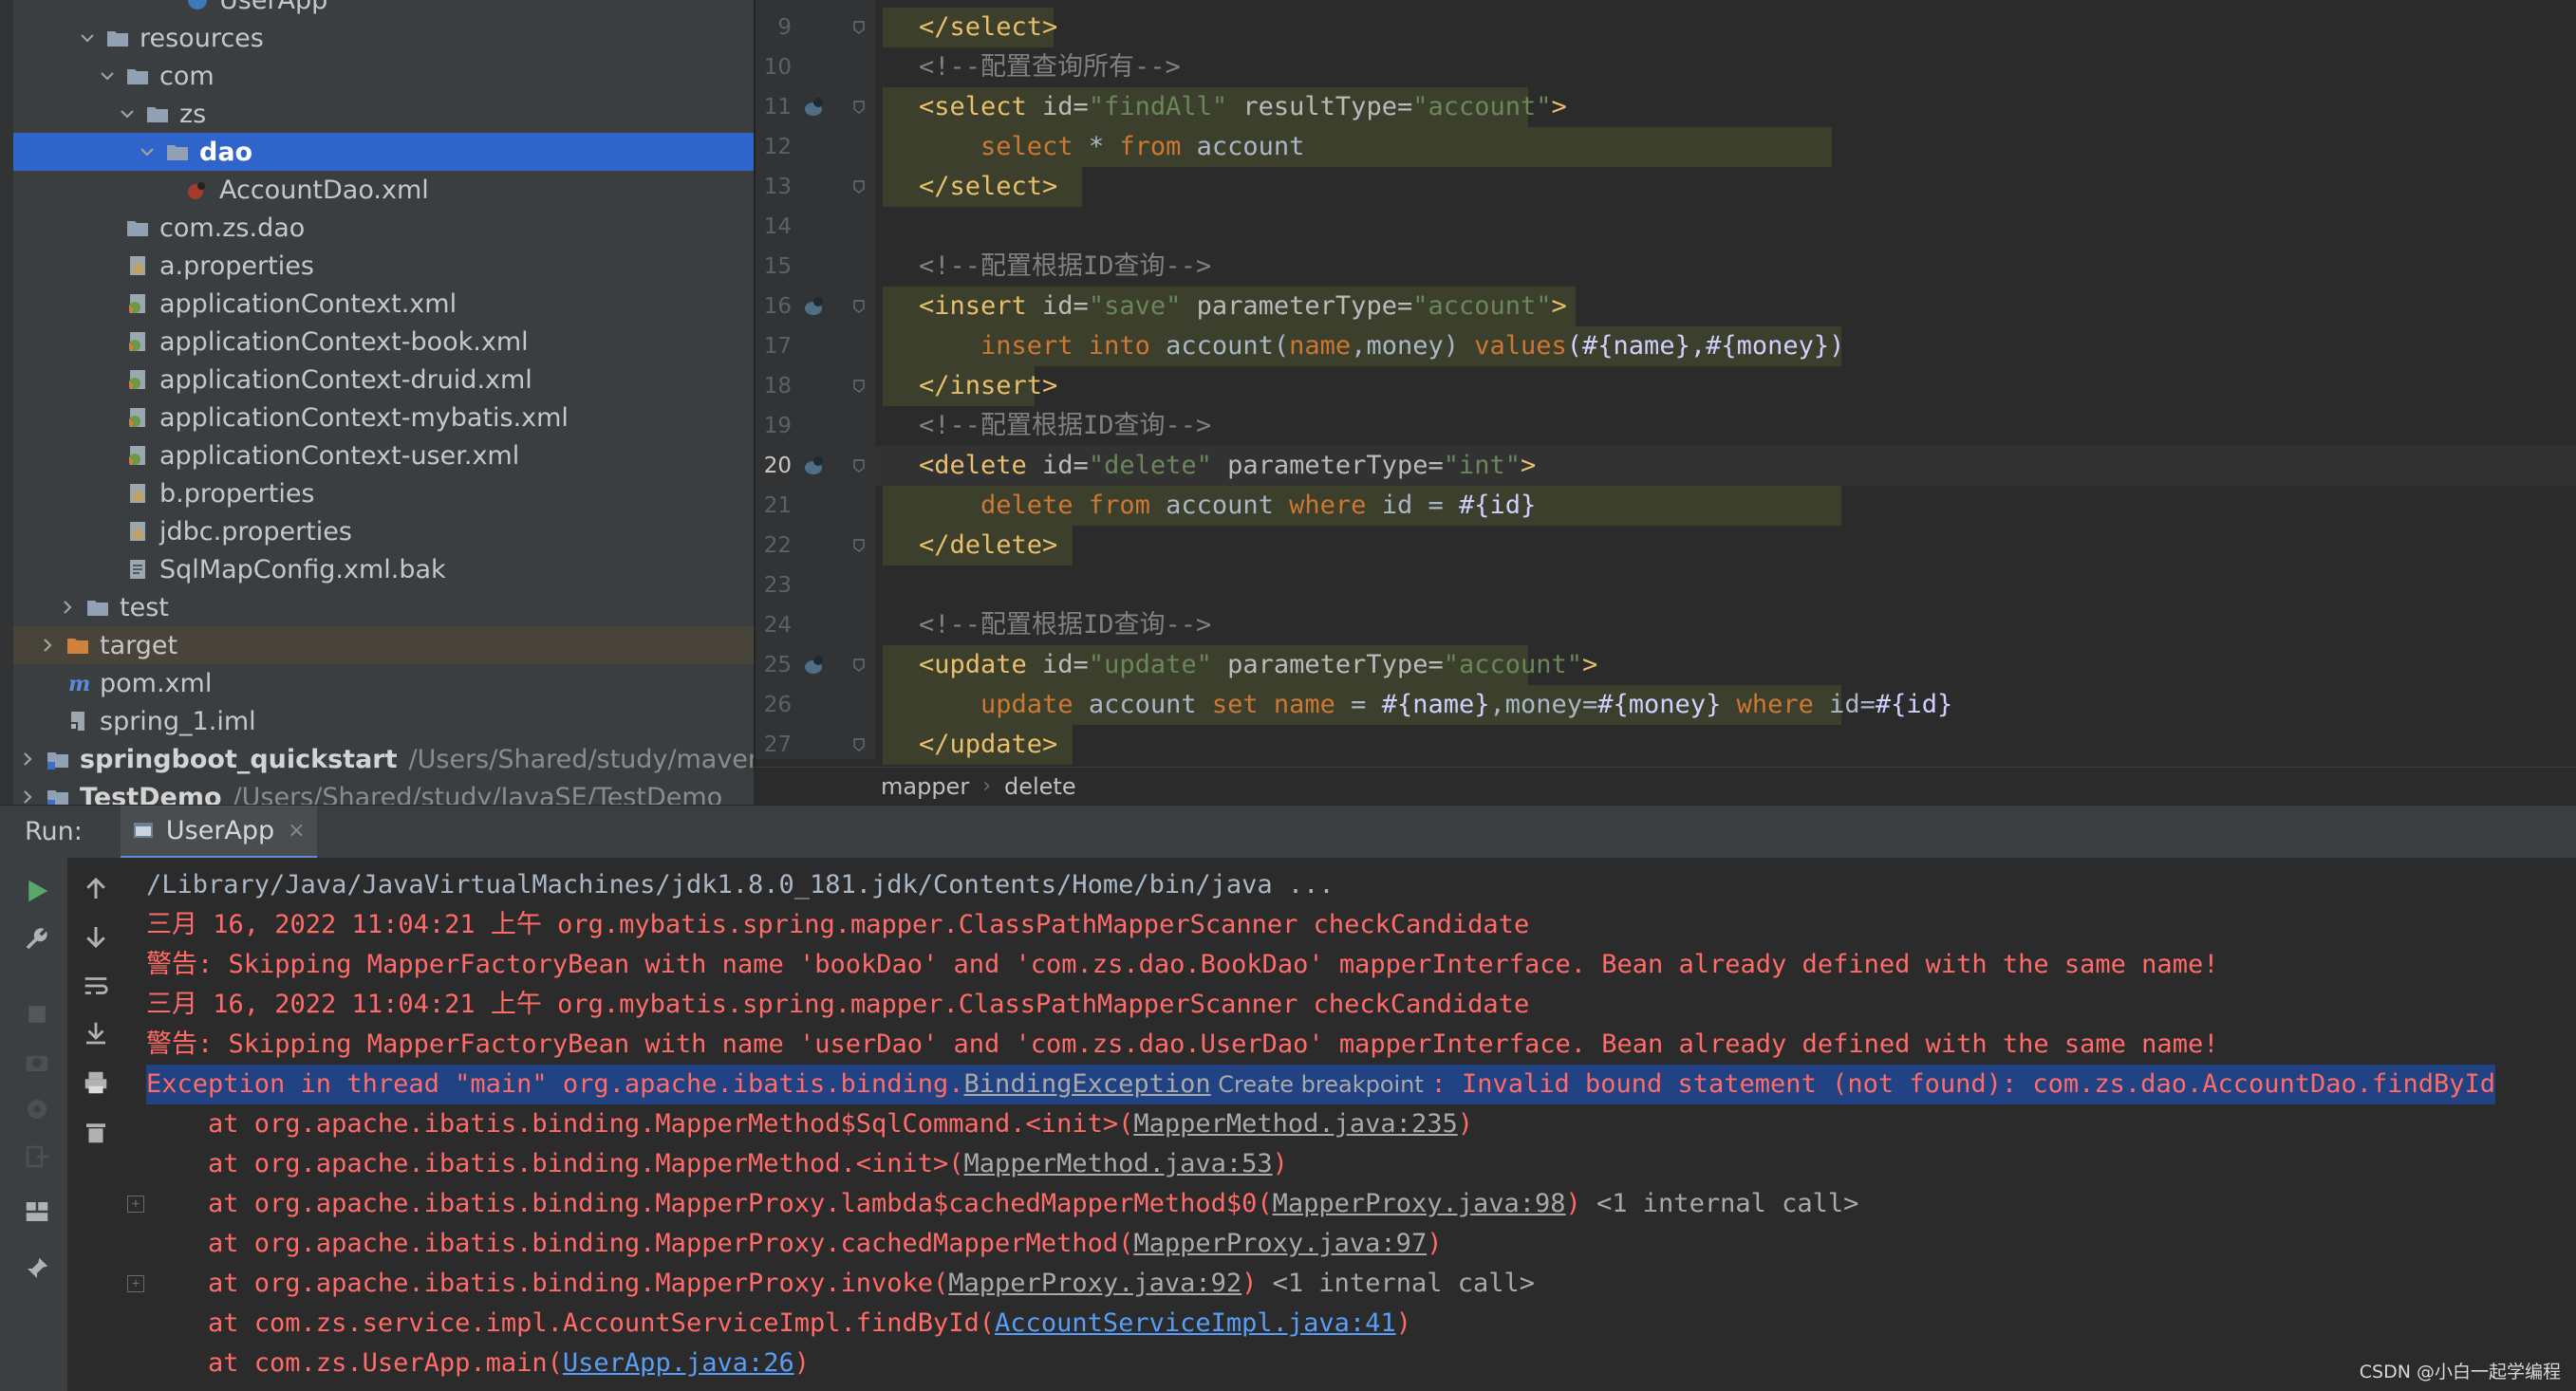 Image resolution: width=2576 pixels, height=1391 pixels. What do you see at coordinates (925, 786) in the screenshot?
I see `breadcrumb-item-mapper: mapper` at bounding box center [925, 786].